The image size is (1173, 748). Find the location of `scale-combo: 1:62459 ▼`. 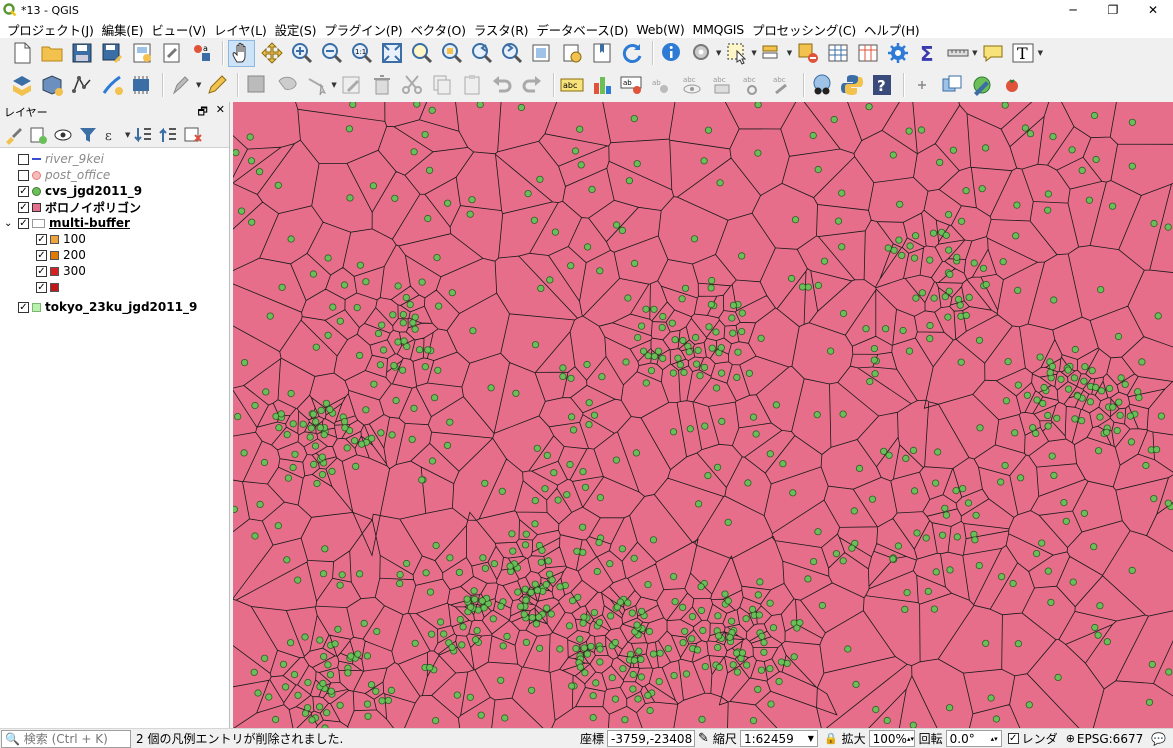

scale-combo: 1:62459 ▼ is located at coordinates (778, 738).